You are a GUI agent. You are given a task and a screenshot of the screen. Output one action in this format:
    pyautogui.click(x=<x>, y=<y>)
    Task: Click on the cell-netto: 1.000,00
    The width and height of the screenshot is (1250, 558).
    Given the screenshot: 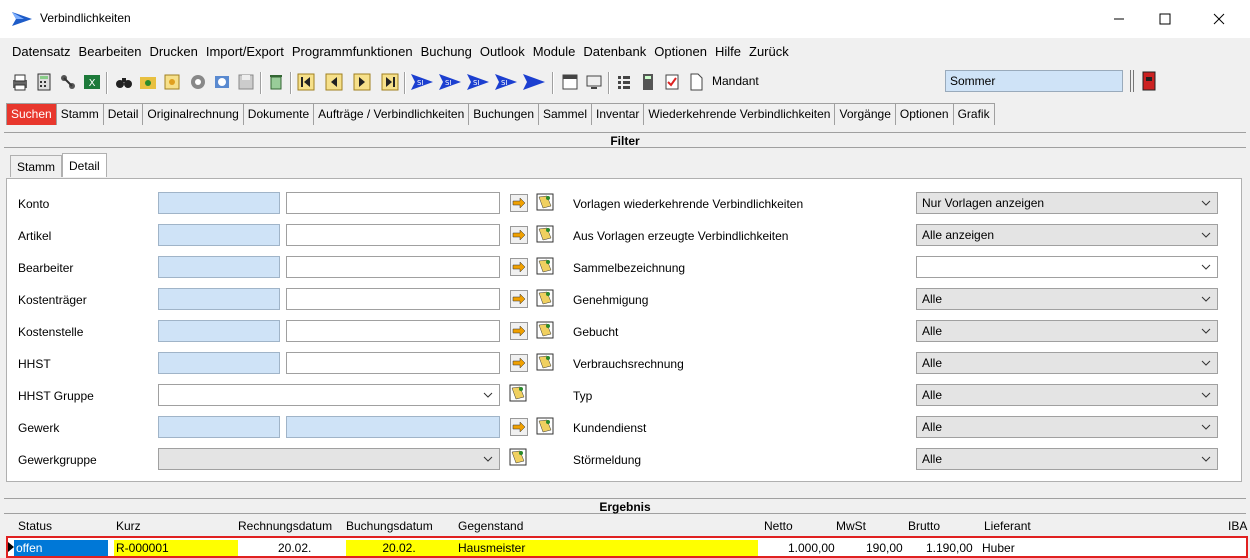 What is the action you would take?
    pyautogui.click(x=811, y=548)
    